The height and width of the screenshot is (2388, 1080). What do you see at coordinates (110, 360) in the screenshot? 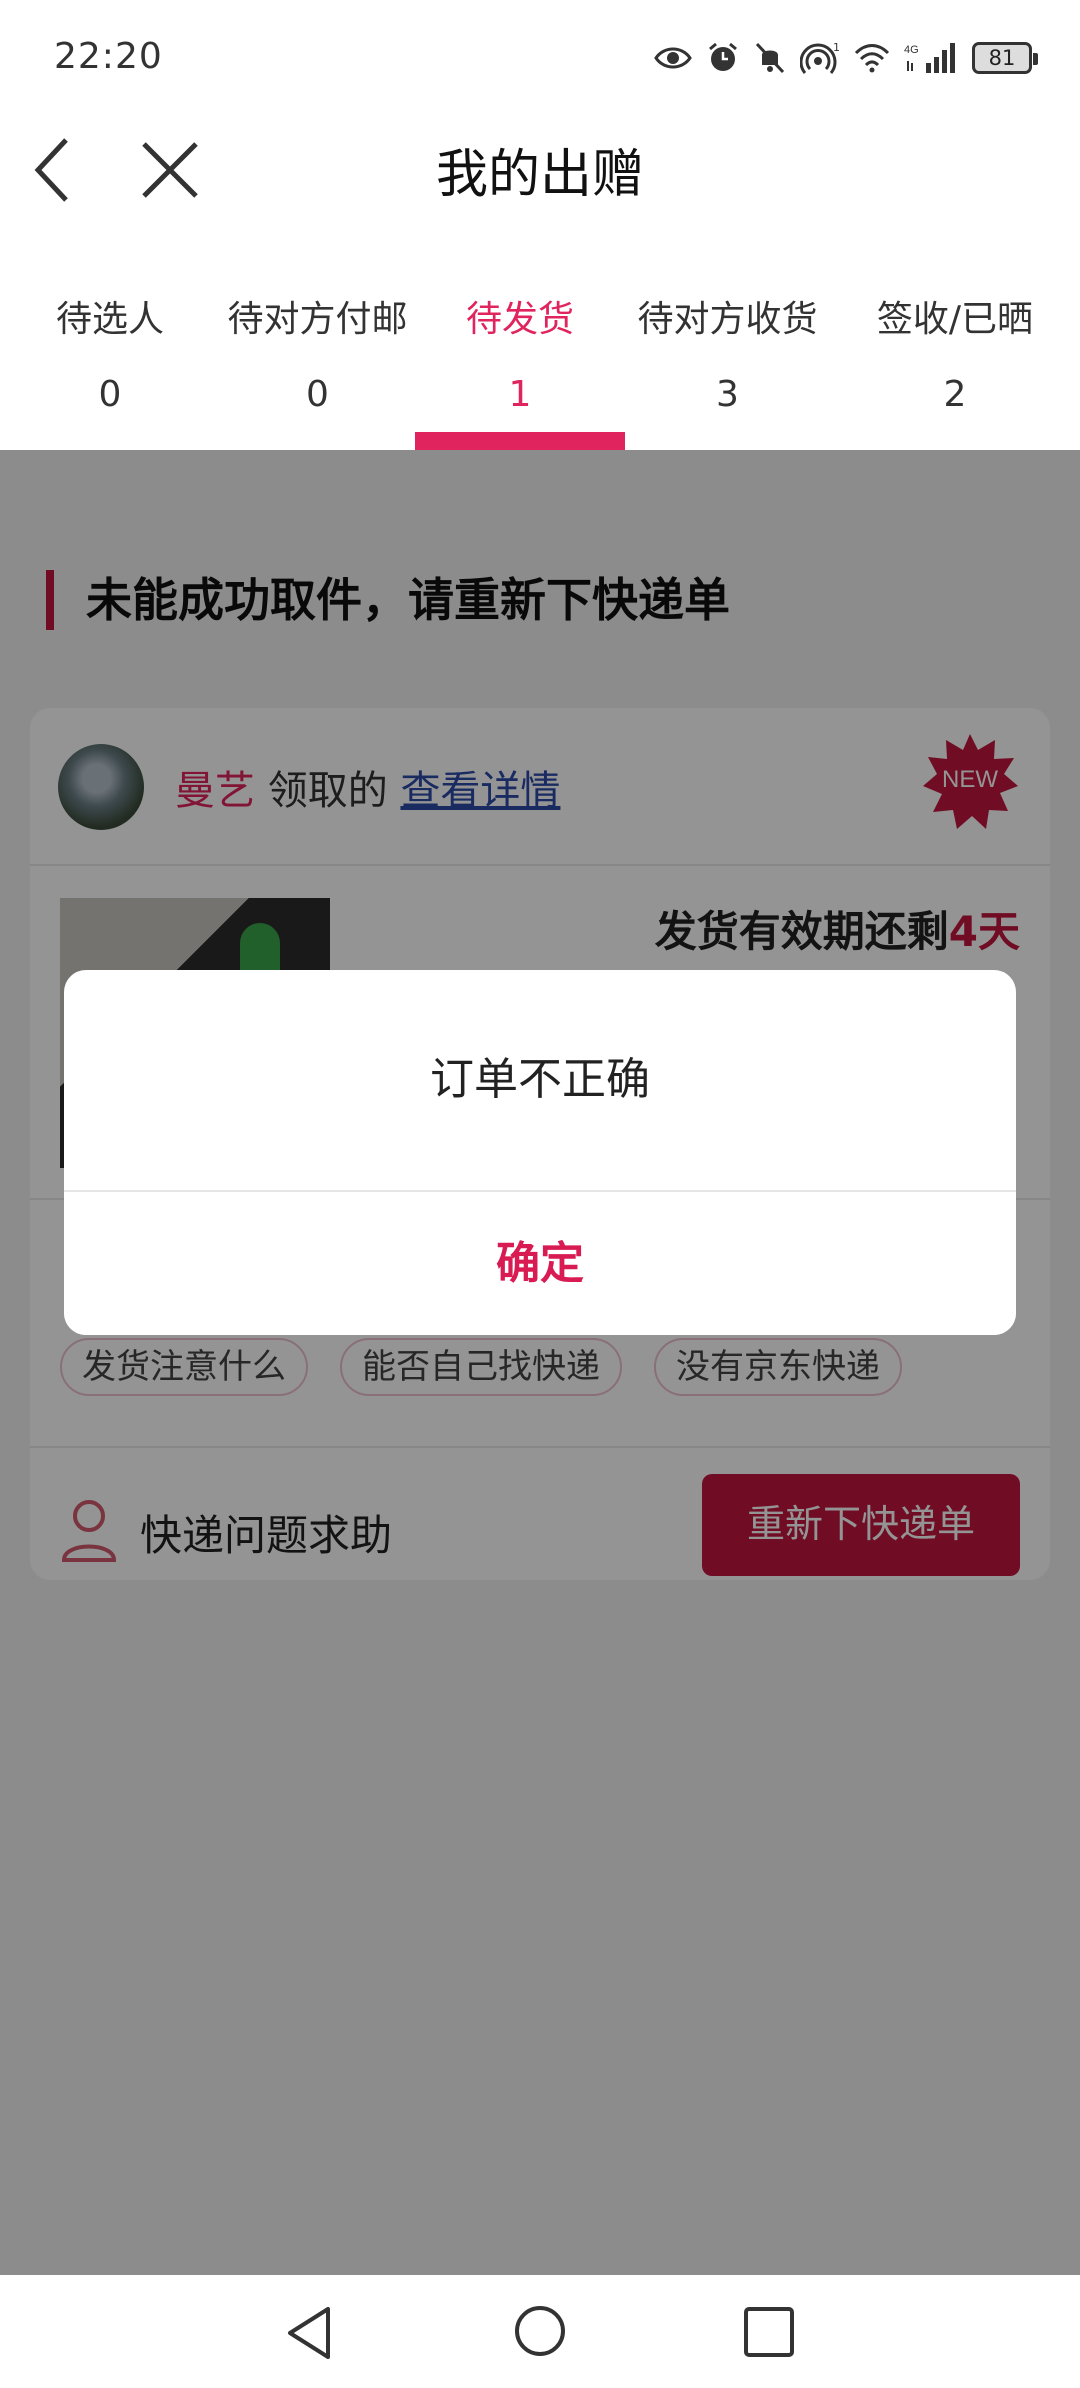
I see `tab-pending-selection: 待选人 0` at bounding box center [110, 360].